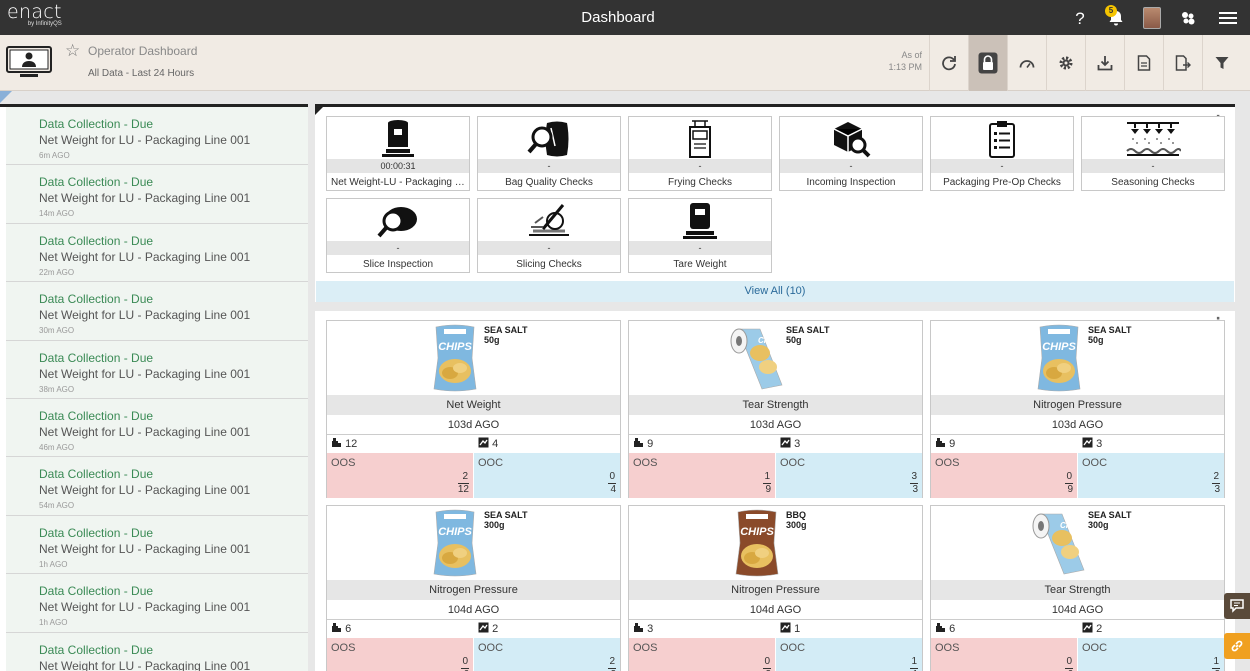  Describe the element at coordinates (398, 235) in the screenshot. I see `collection-tile: - Slice Inspection` at that location.